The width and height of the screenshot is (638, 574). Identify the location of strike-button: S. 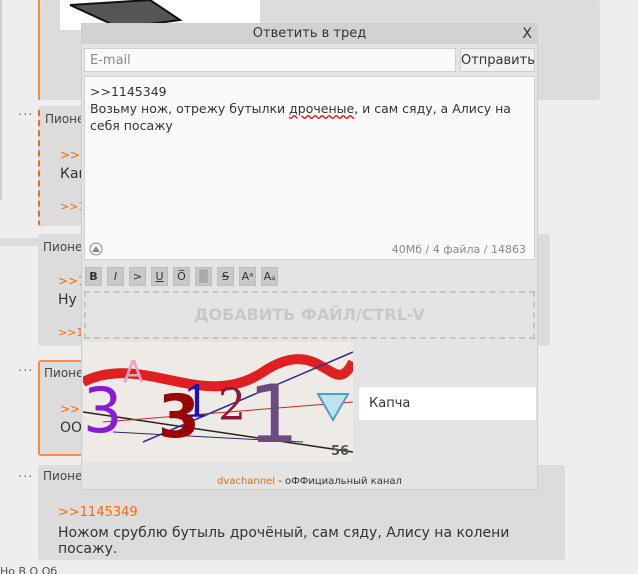
(225, 276).